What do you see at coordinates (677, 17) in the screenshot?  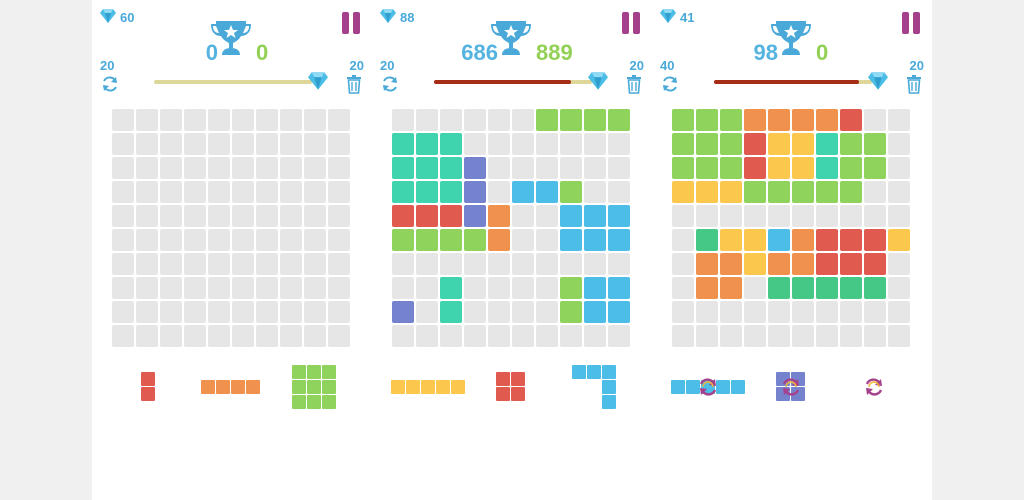 I see `gem-counter: 41` at bounding box center [677, 17].